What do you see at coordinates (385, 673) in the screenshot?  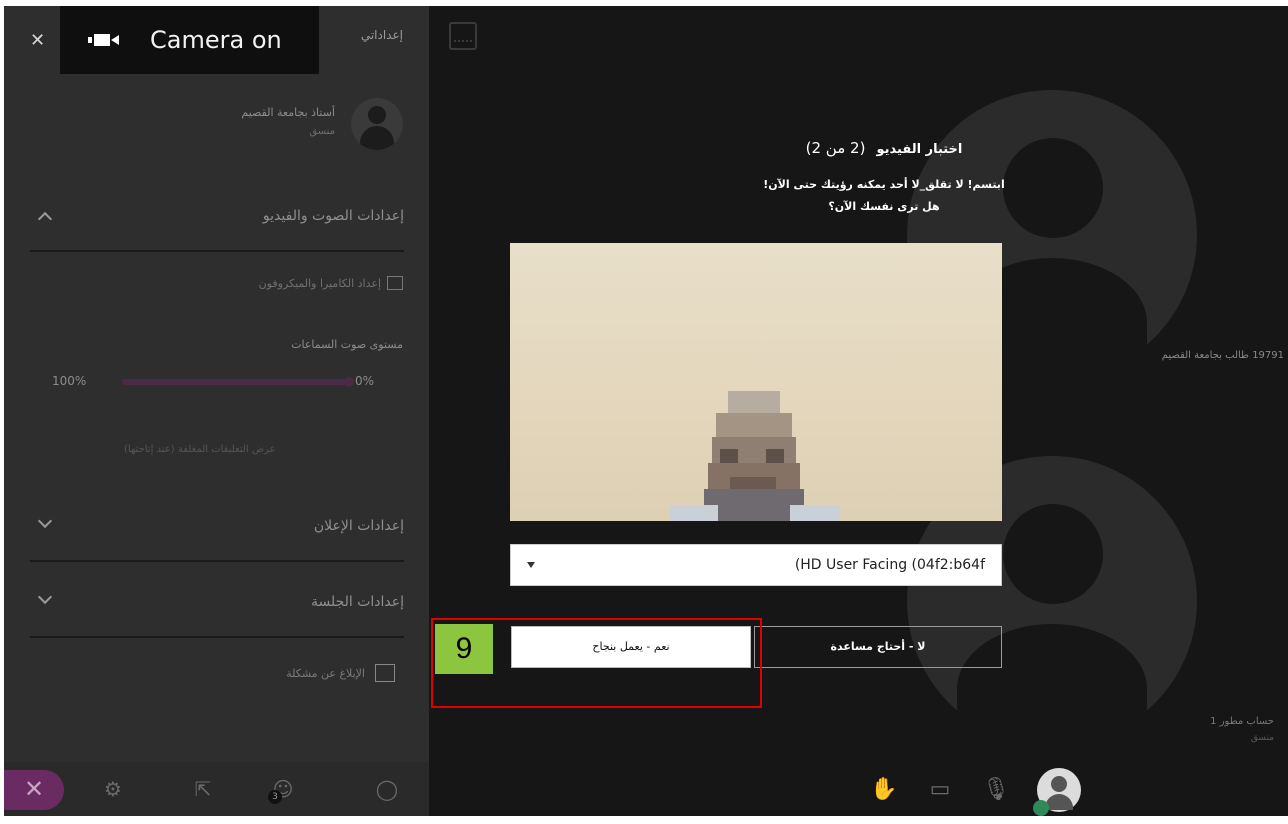 I see `report-icon` at bounding box center [385, 673].